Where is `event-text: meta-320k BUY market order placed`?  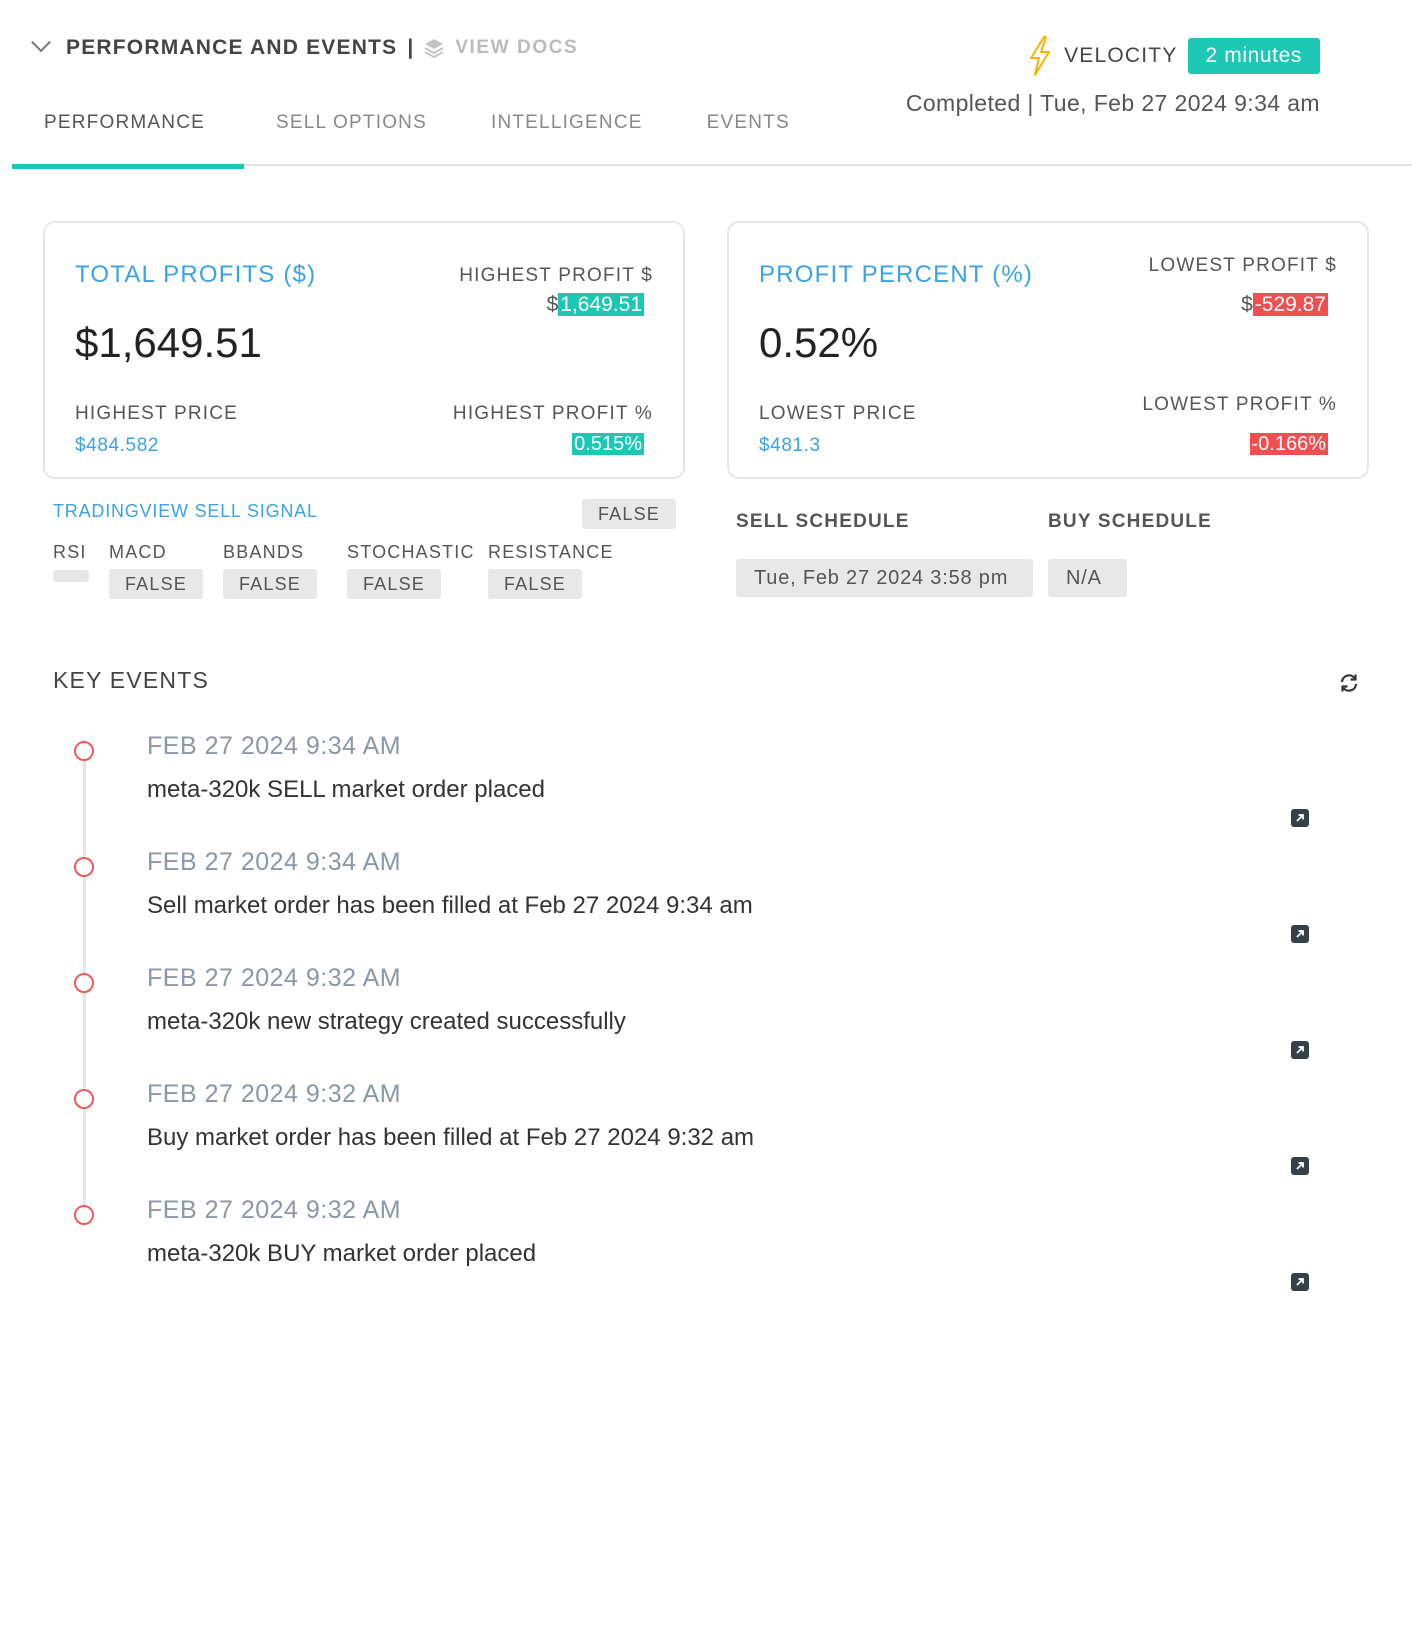 event-text: meta-320k BUY market order placed is located at coordinates (342, 1253).